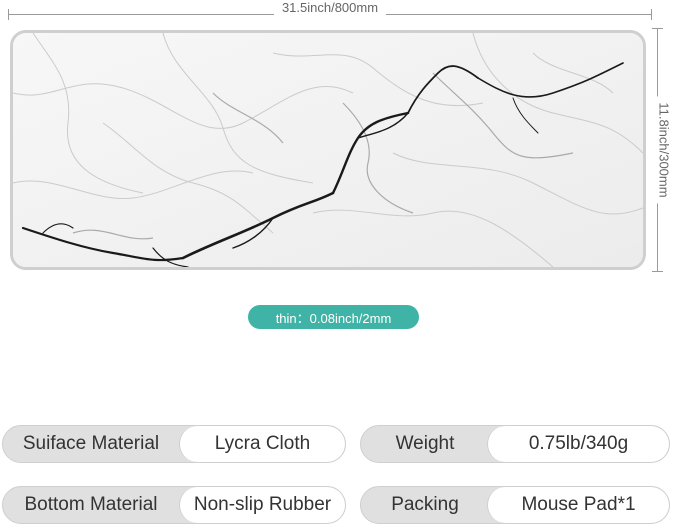  Describe the element at coordinates (262, 505) in the screenshot. I see `spec-value: Non-slip Rubber` at that location.